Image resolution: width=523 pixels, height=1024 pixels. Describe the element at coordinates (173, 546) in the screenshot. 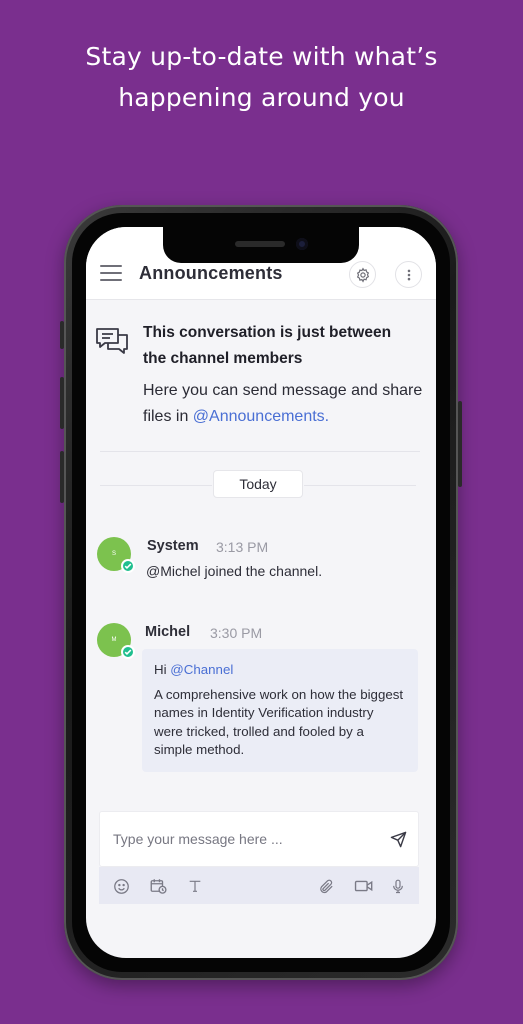

I see `message-sender: System` at that location.